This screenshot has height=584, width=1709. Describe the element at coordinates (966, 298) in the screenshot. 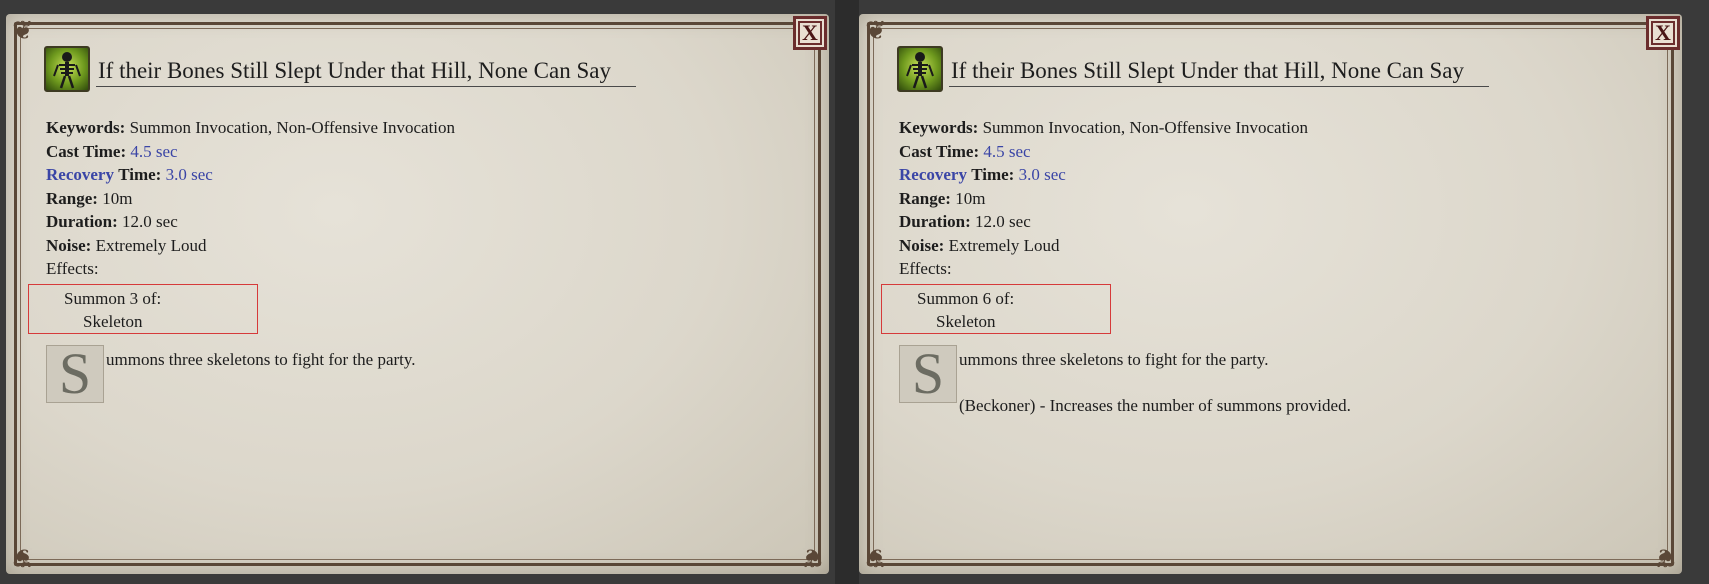

I see `summon-count-text: Summon 6 of:` at that location.